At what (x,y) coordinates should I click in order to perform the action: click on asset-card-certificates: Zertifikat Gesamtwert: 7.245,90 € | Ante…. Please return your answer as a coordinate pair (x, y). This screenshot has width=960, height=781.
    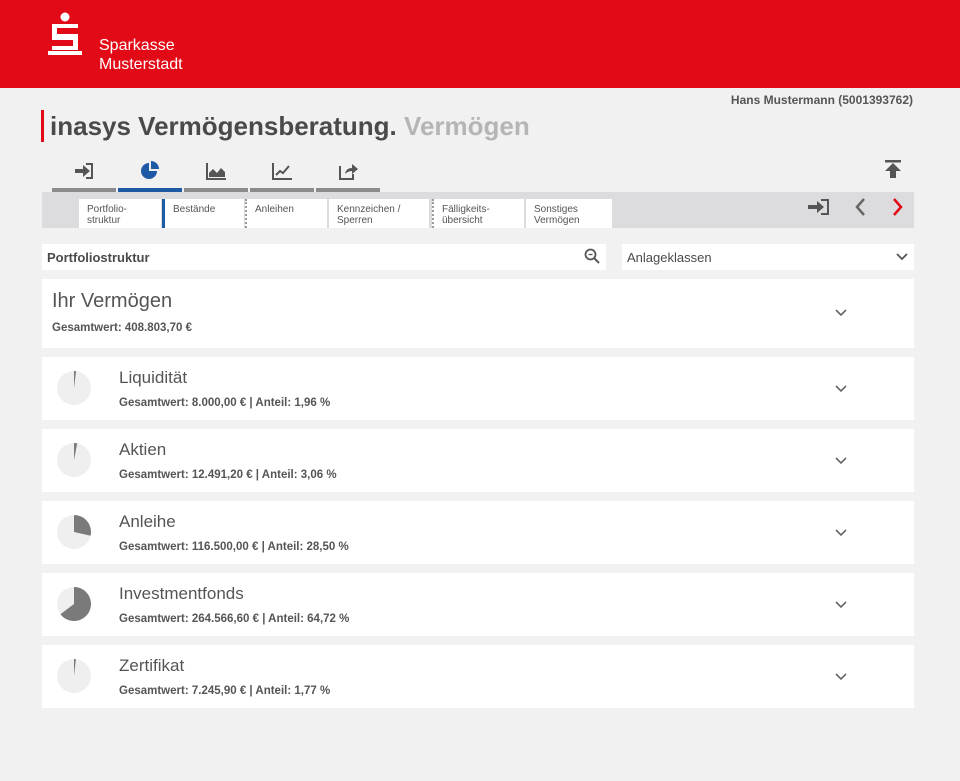
    Looking at the image, I should click on (478, 676).